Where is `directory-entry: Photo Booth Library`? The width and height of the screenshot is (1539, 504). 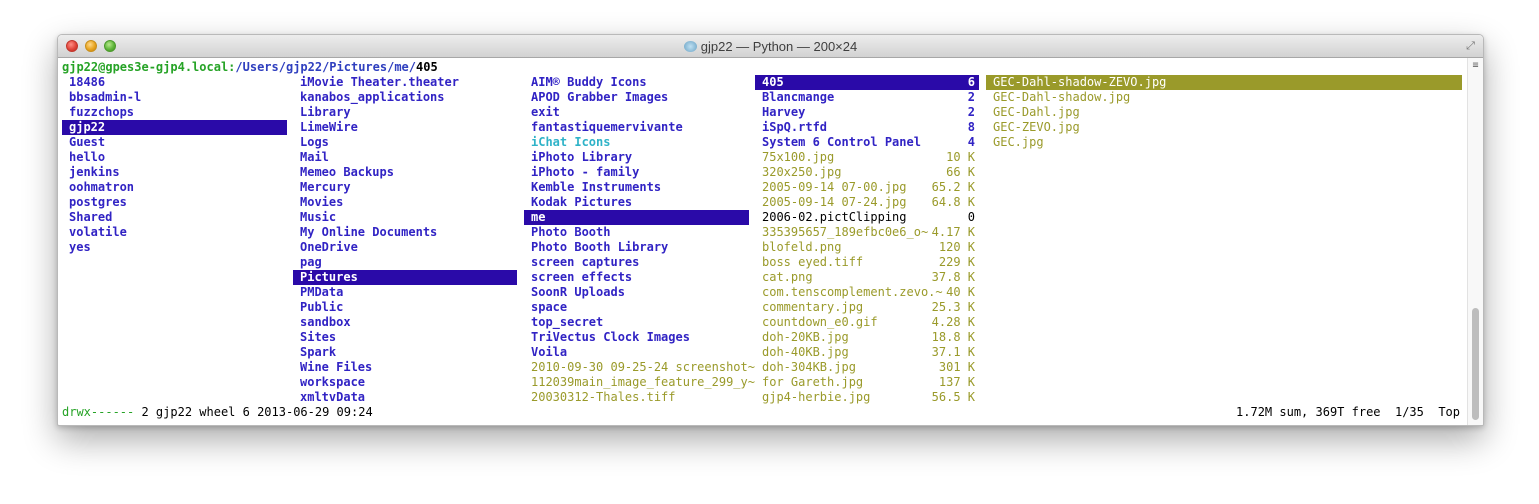 directory-entry: Photo Booth Library is located at coordinates (636, 247).